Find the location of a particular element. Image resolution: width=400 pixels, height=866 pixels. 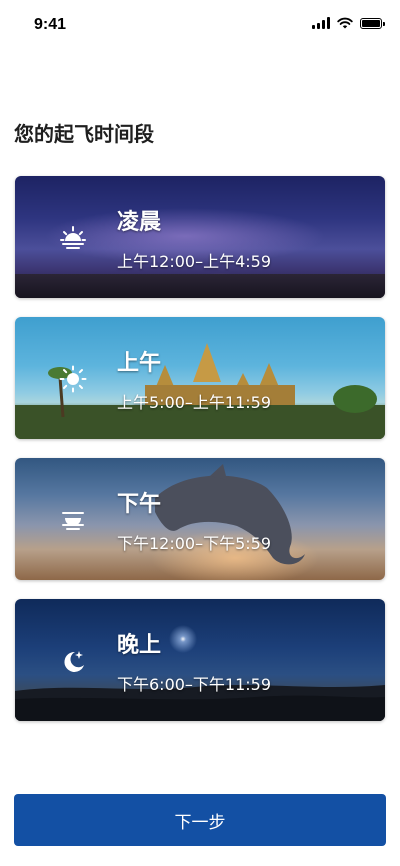

signal-icon is located at coordinates (321, 23).